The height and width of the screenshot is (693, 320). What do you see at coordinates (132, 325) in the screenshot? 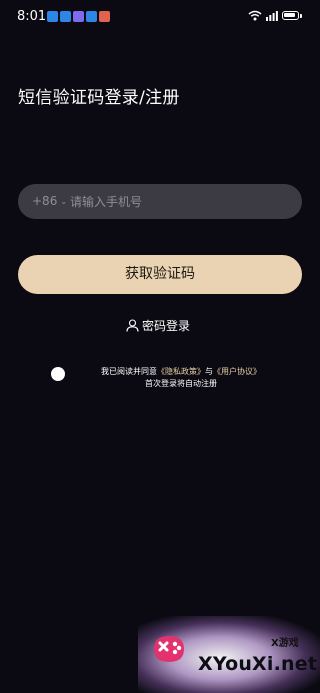
I see `user-icon` at bounding box center [132, 325].